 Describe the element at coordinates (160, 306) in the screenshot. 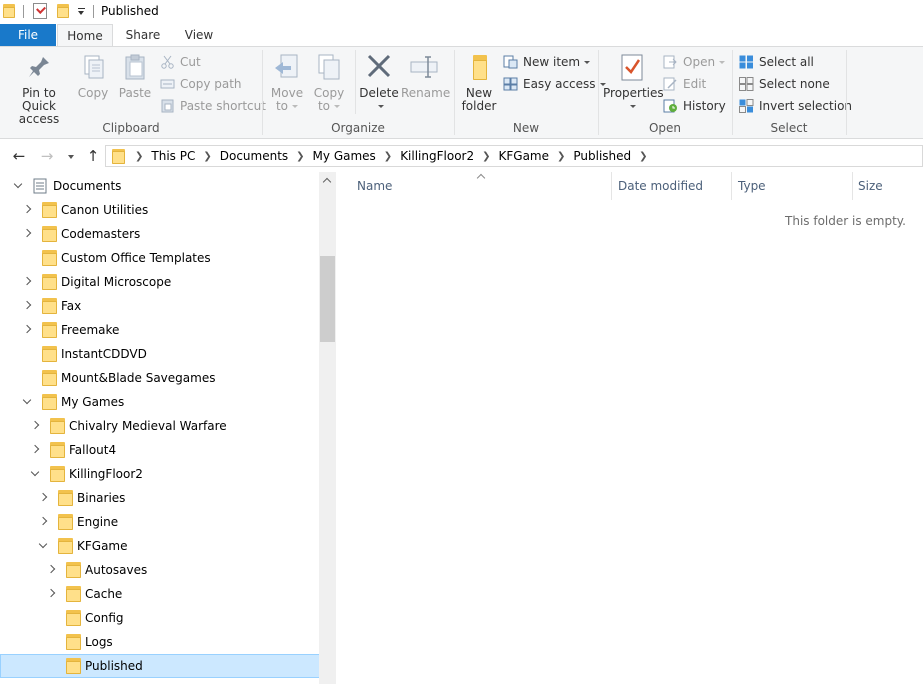

I see `tree-item-fax: Fax` at that location.